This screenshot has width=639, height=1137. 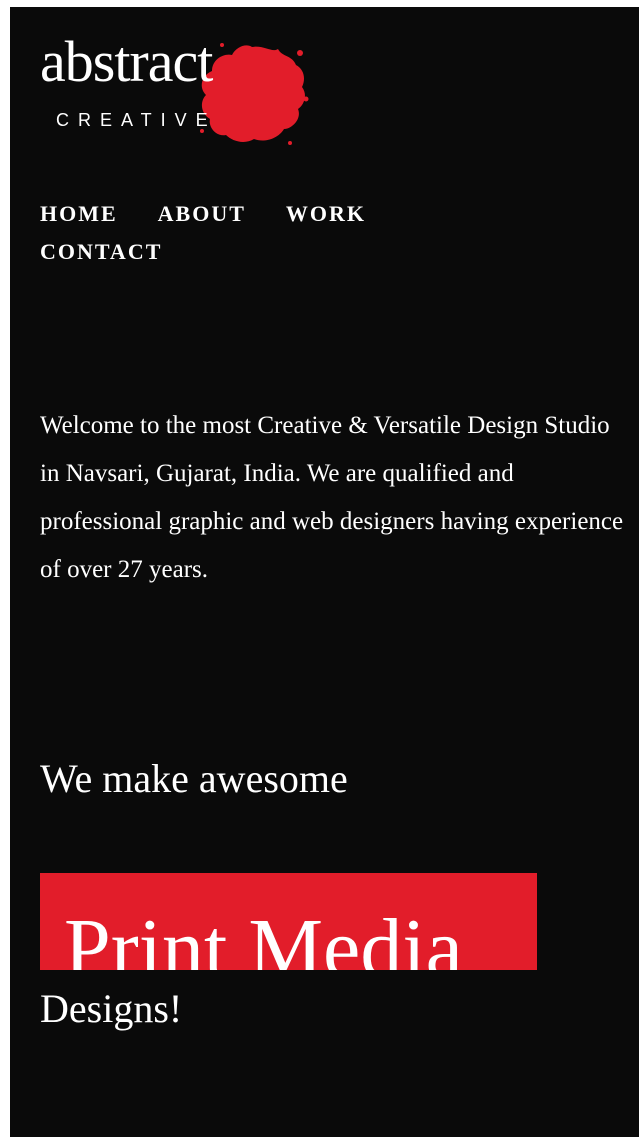 I want to click on tagline-highlight-box: Print Media, so click(x=288, y=921).